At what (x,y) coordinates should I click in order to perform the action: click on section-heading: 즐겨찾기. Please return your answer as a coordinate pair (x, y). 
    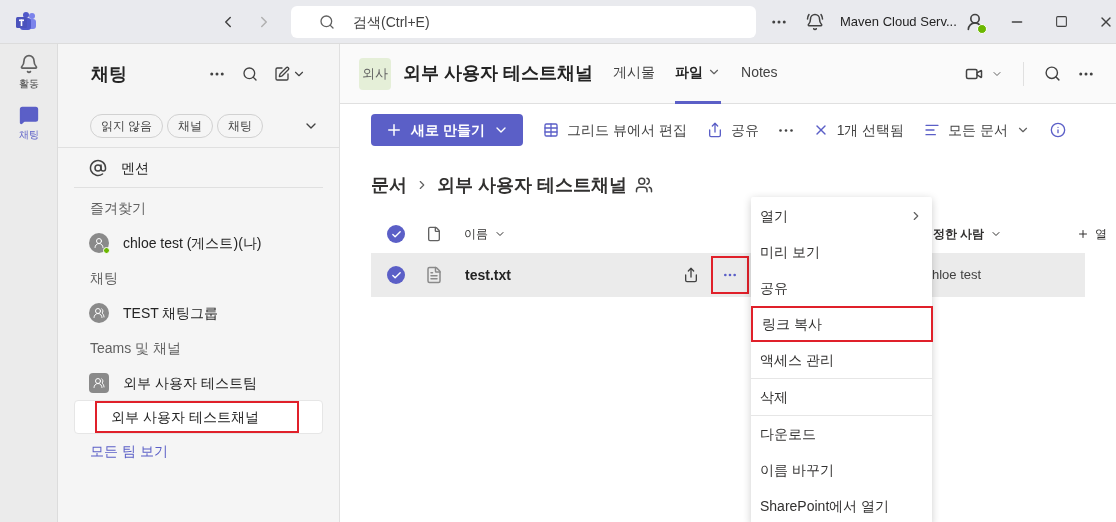
    Looking at the image, I should click on (118, 208).